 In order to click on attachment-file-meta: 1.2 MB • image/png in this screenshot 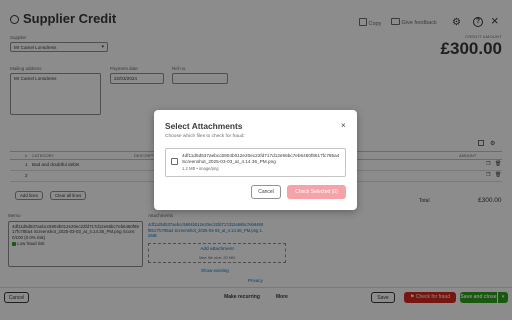, I will do `click(200, 168)`.